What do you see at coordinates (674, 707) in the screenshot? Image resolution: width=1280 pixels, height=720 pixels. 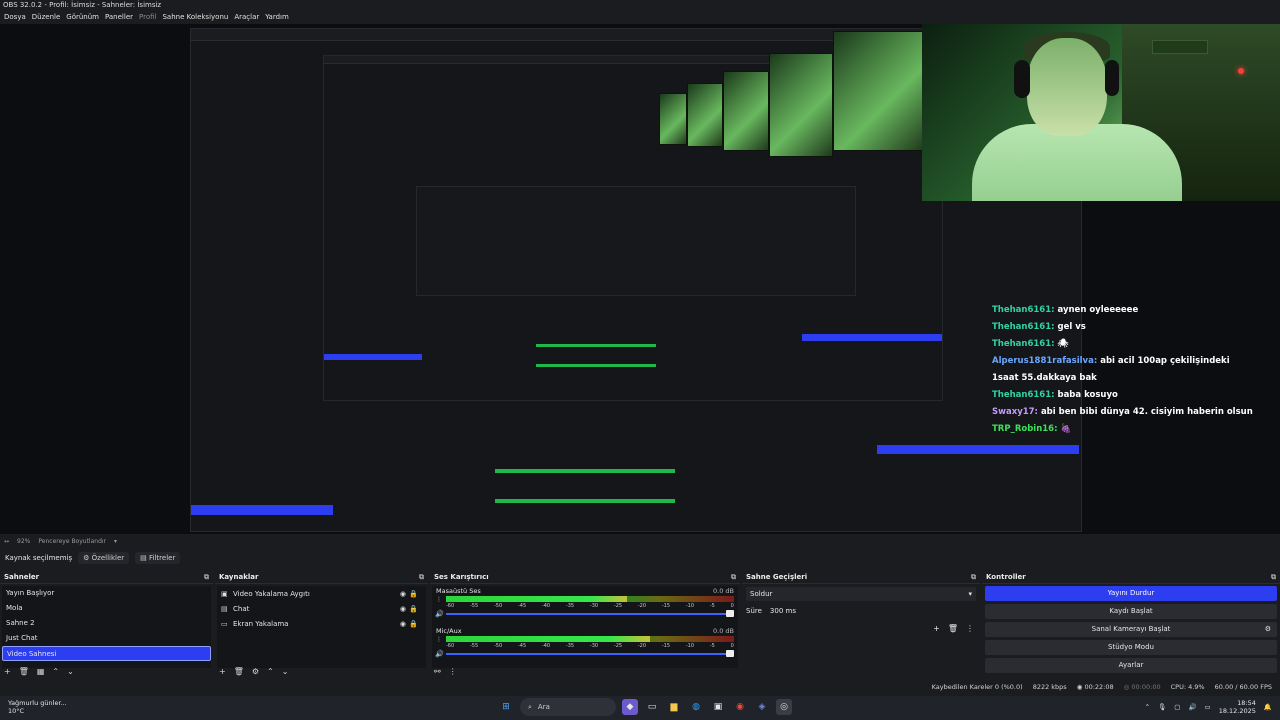 I see `file-explorer-icon: ▆` at bounding box center [674, 707].